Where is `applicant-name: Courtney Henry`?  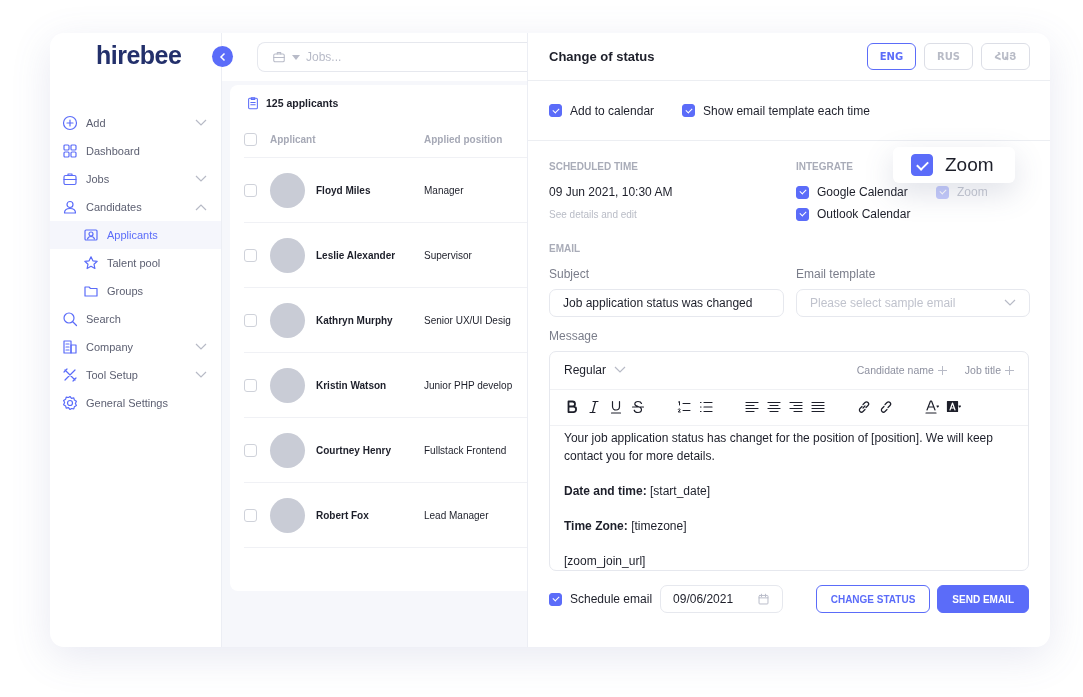
applicant-name: Courtney Henry is located at coordinates (354, 450).